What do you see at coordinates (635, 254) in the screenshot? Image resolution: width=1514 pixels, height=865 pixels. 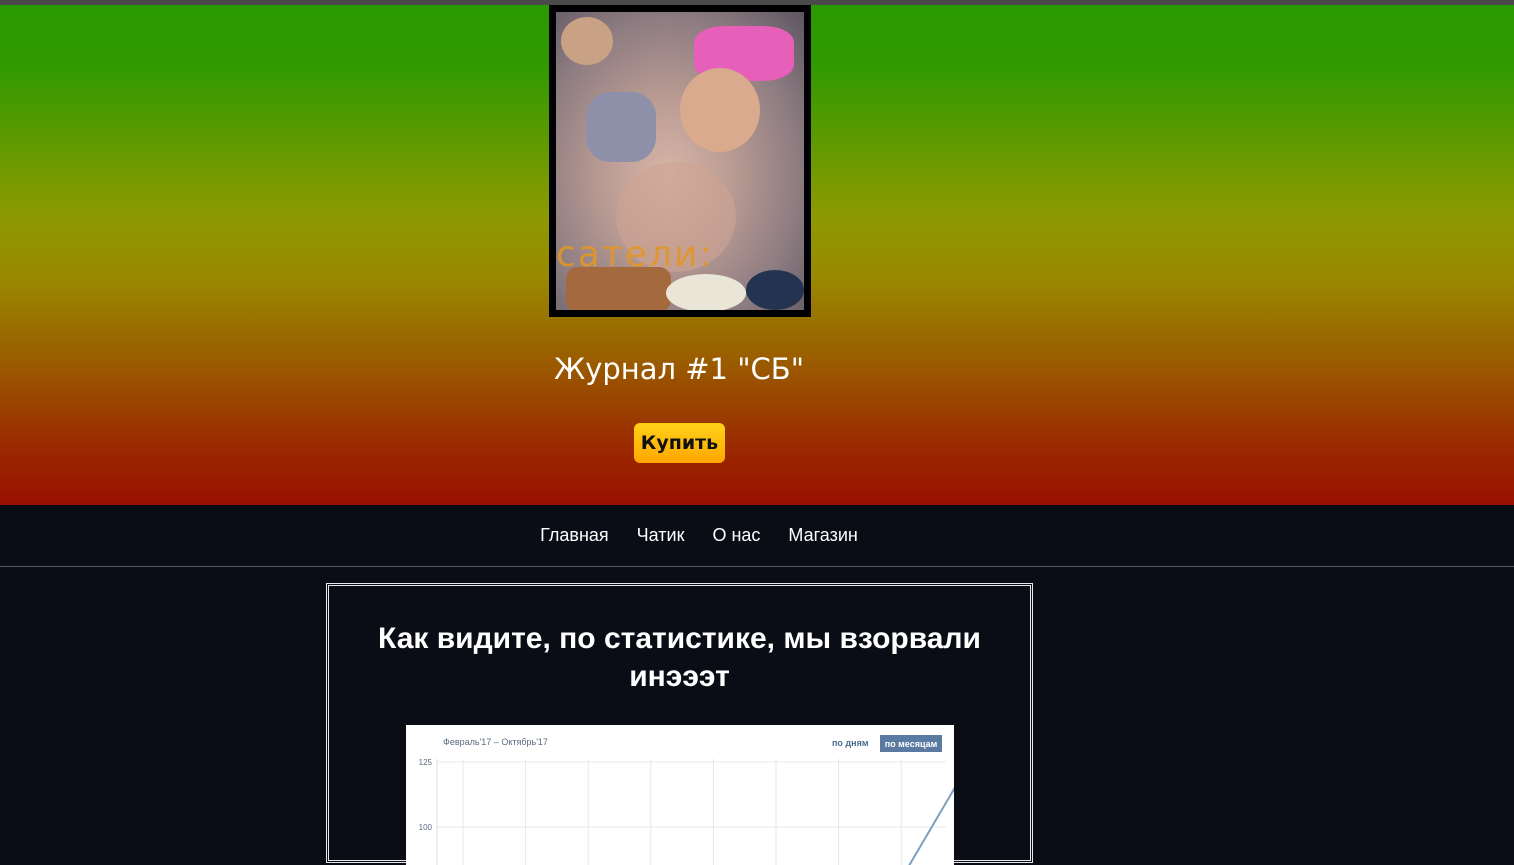 I see `cover-caption: сатели:` at bounding box center [635, 254].